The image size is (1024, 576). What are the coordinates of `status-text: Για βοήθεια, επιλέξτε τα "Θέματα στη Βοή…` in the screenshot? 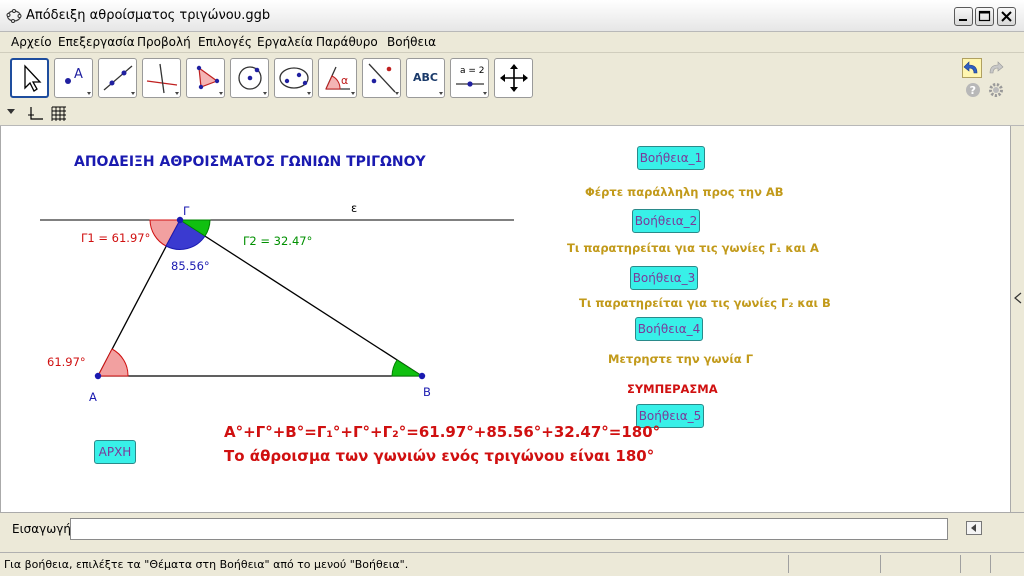 It's located at (206, 564).